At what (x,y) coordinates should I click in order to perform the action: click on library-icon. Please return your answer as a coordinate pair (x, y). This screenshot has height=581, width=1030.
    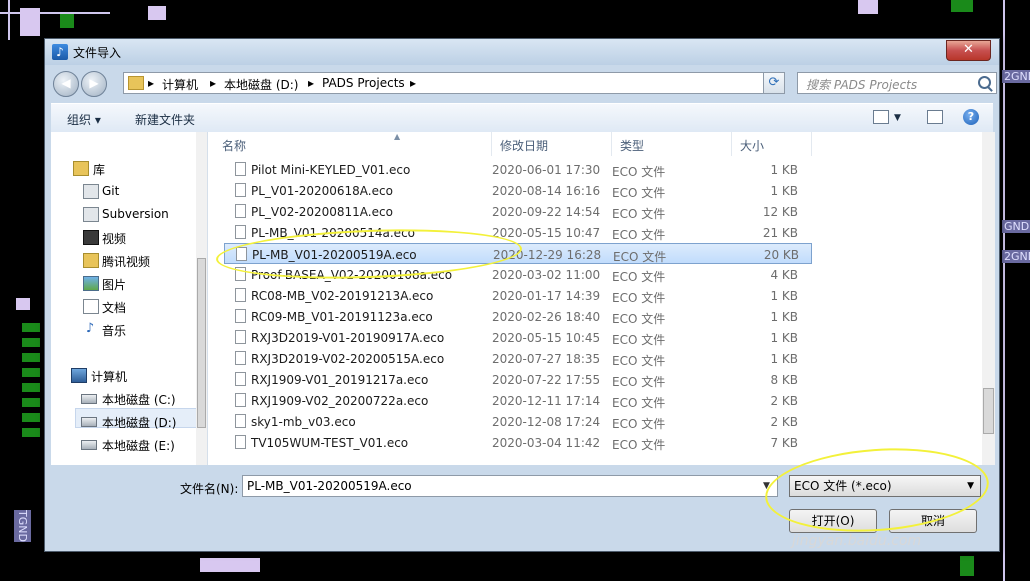
    Looking at the image, I should click on (81, 168).